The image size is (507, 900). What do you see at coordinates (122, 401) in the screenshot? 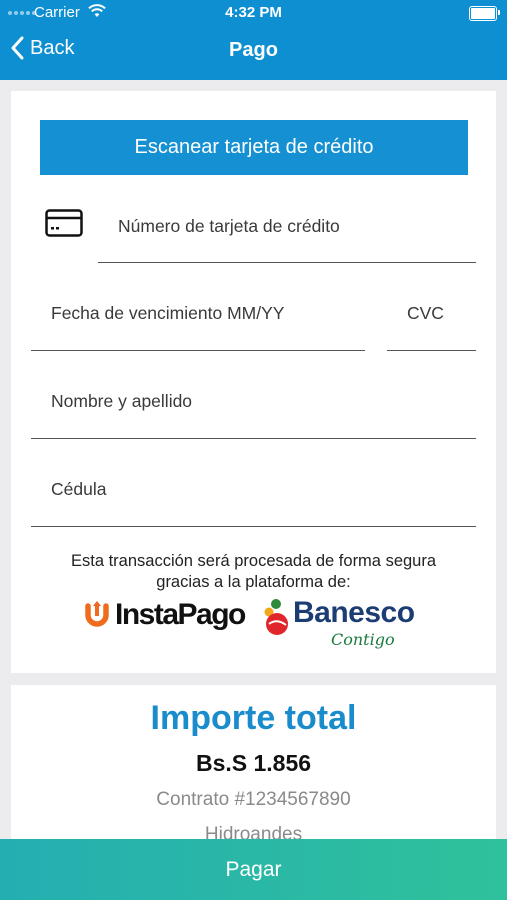
I see `full-name-placeholder: Nombre y apellido` at bounding box center [122, 401].